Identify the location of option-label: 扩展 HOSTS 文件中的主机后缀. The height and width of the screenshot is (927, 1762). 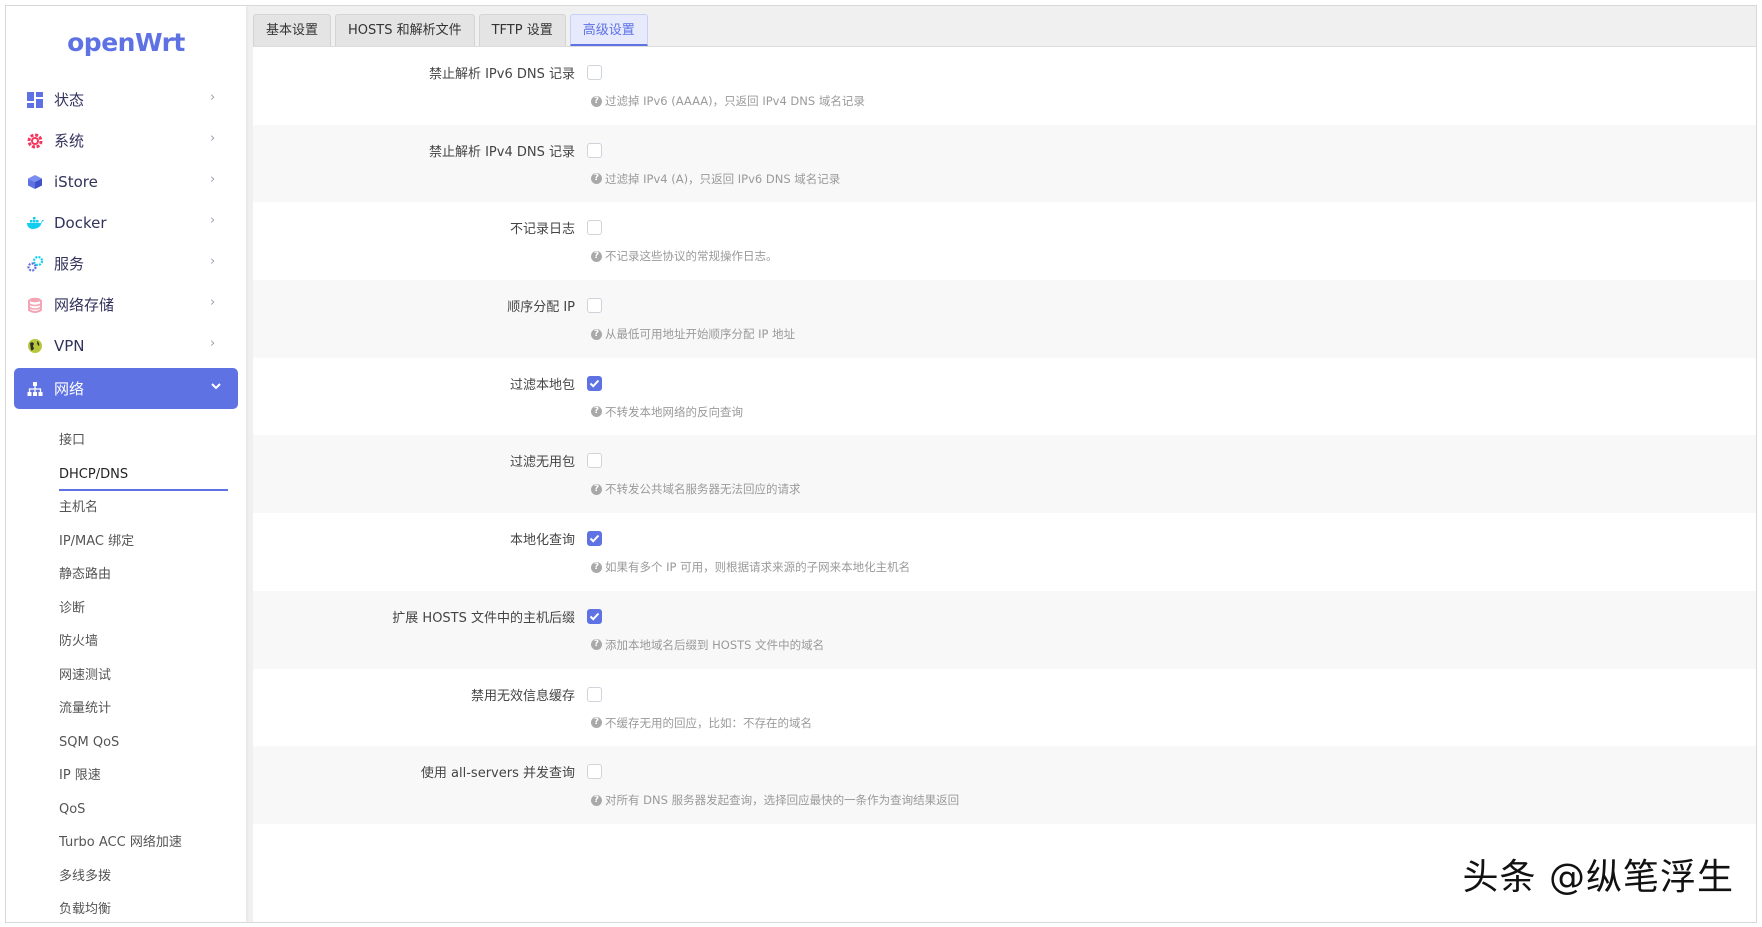
(483, 618).